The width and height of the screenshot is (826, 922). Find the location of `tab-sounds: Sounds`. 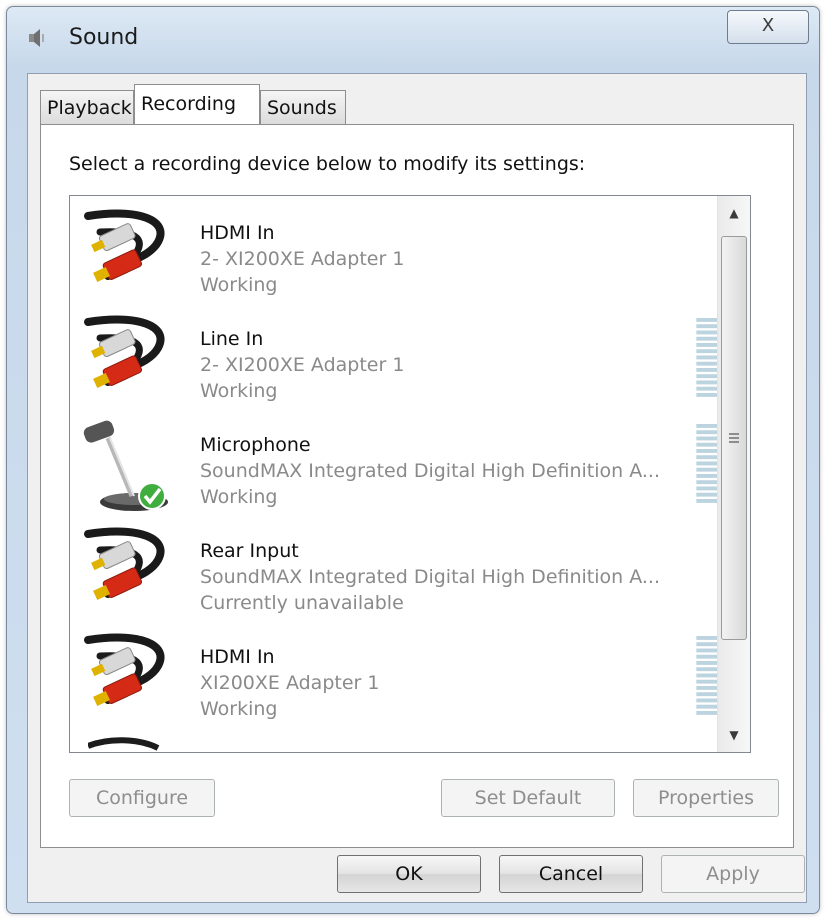

tab-sounds: Sounds is located at coordinates (303, 107).